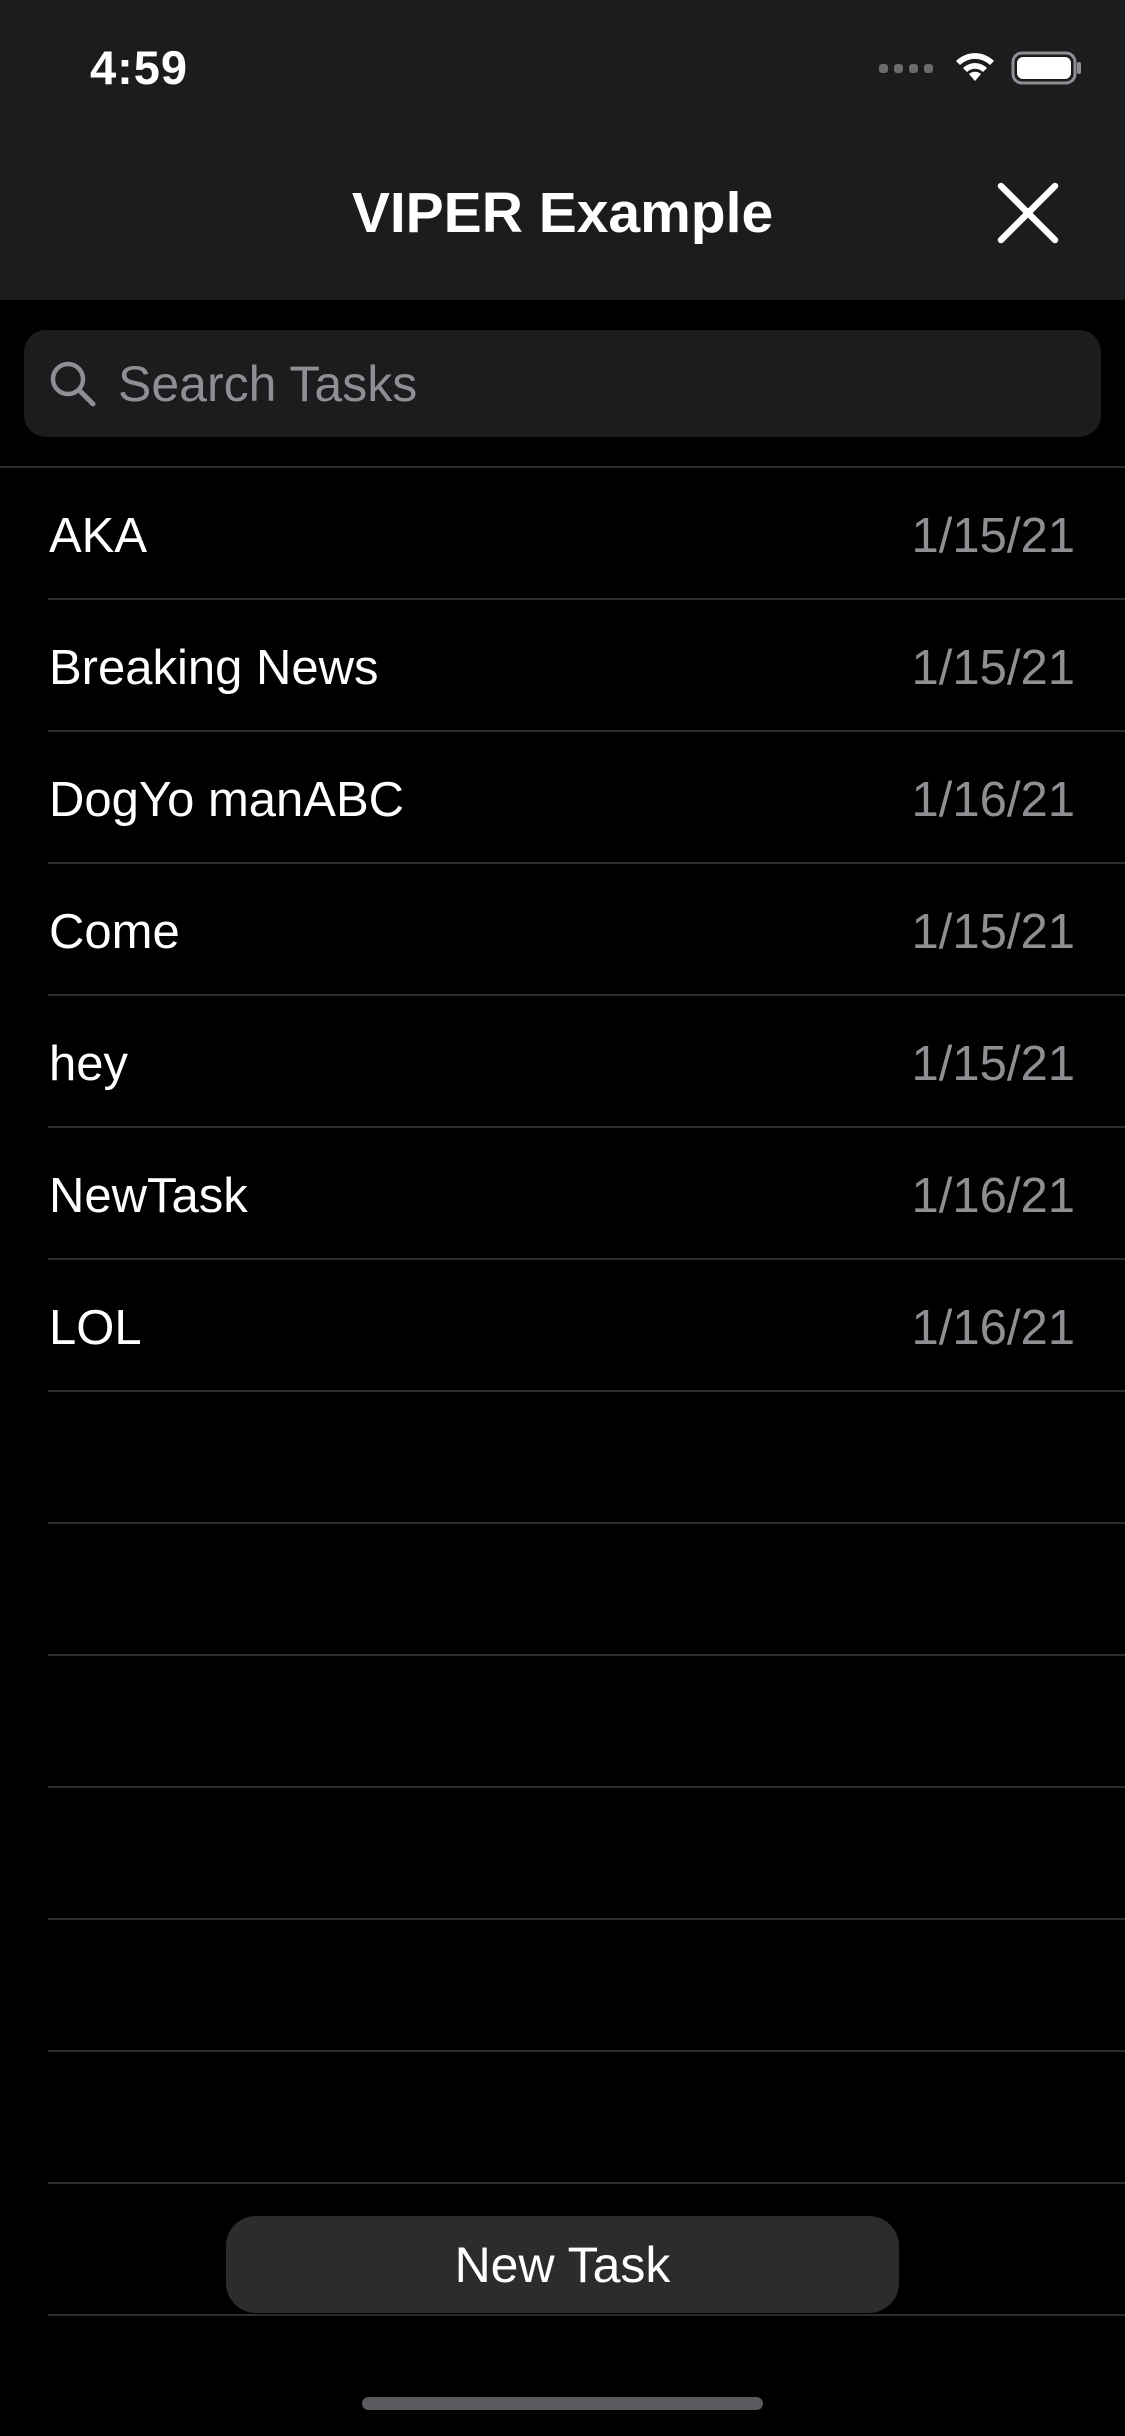 This screenshot has height=2436, width=1125. Describe the element at coordinates (114, 932) in the screenshot. I see `task-title: Come` at that location.